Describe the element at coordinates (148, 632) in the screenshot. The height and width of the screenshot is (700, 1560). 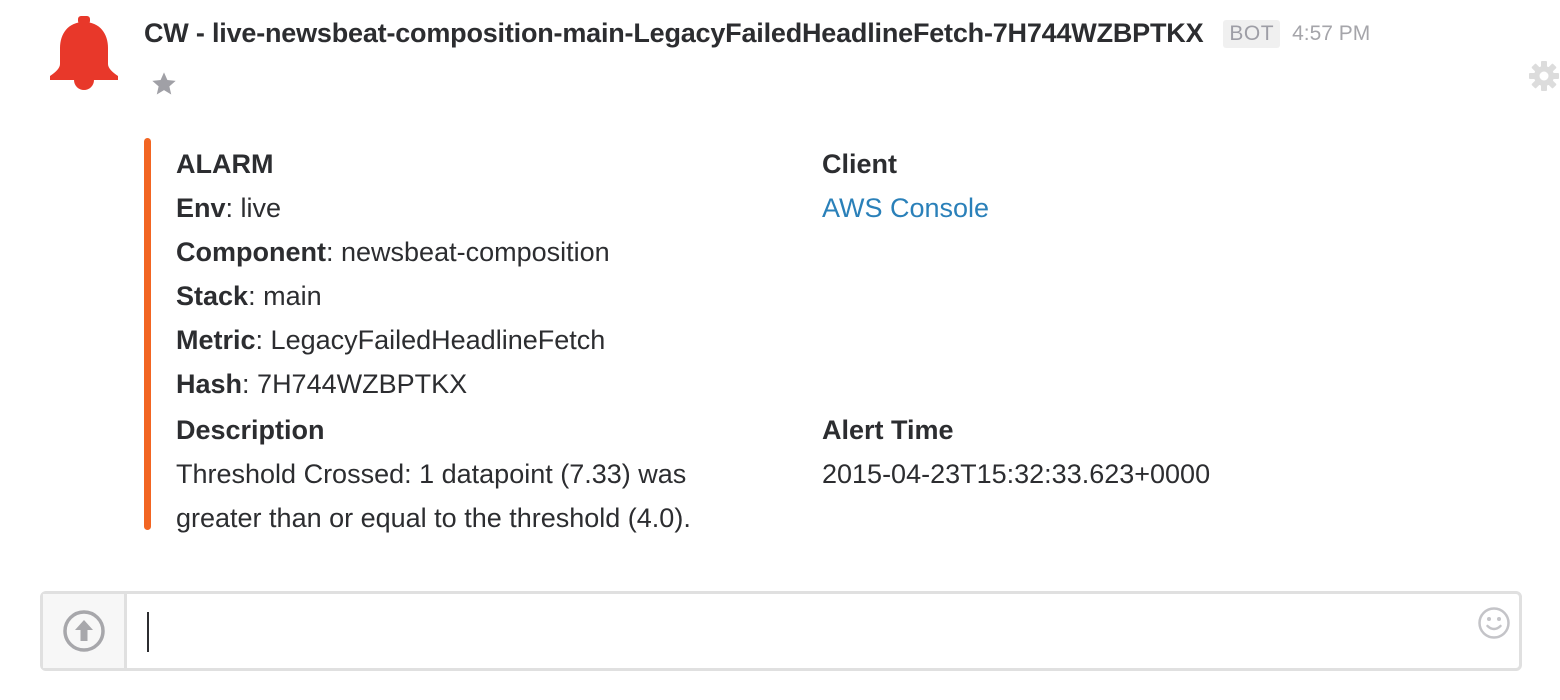
I see `text-cursor` at that location.